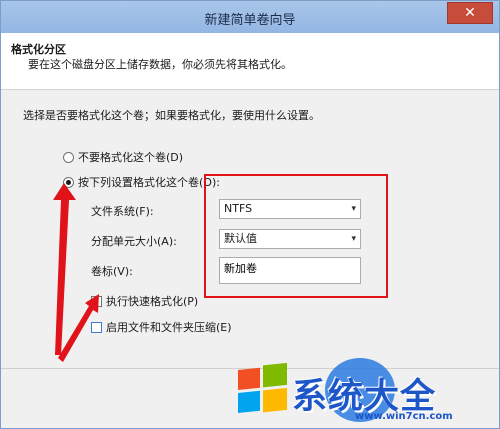 This screenshot has width=500, height=429. What do you see at coordinates (169, 327) in the screenshot?
I see `compression-label: 启用文件和文件夹压缩(E)` at bounding box center [169, 327].